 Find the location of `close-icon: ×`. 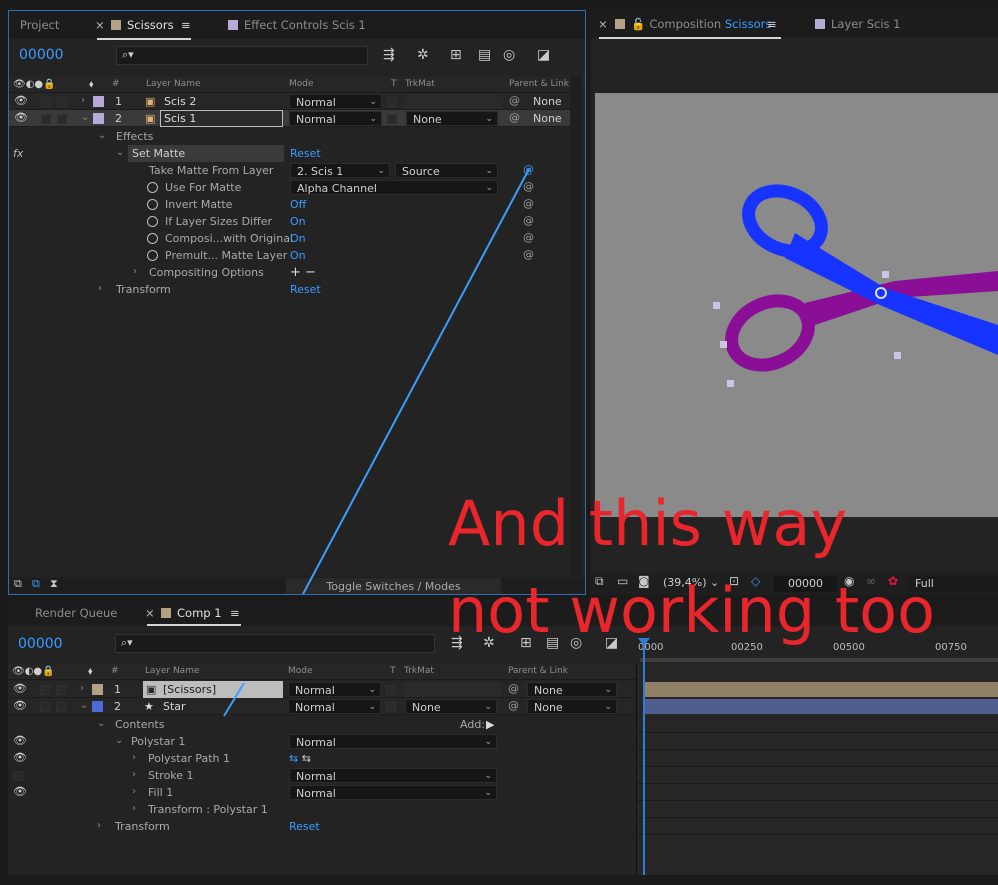

close-icon: × is located at coordinates (603, 24).